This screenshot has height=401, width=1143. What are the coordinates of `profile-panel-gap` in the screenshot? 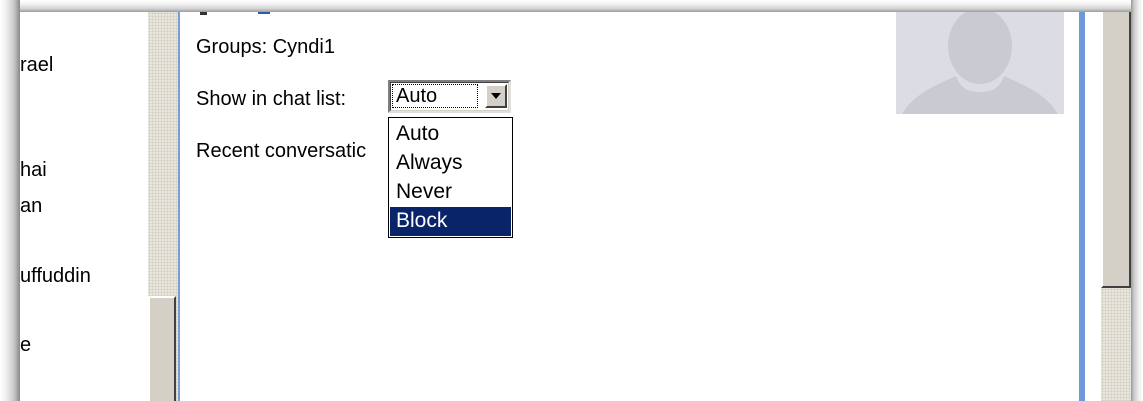 It's located at (1093, 206).